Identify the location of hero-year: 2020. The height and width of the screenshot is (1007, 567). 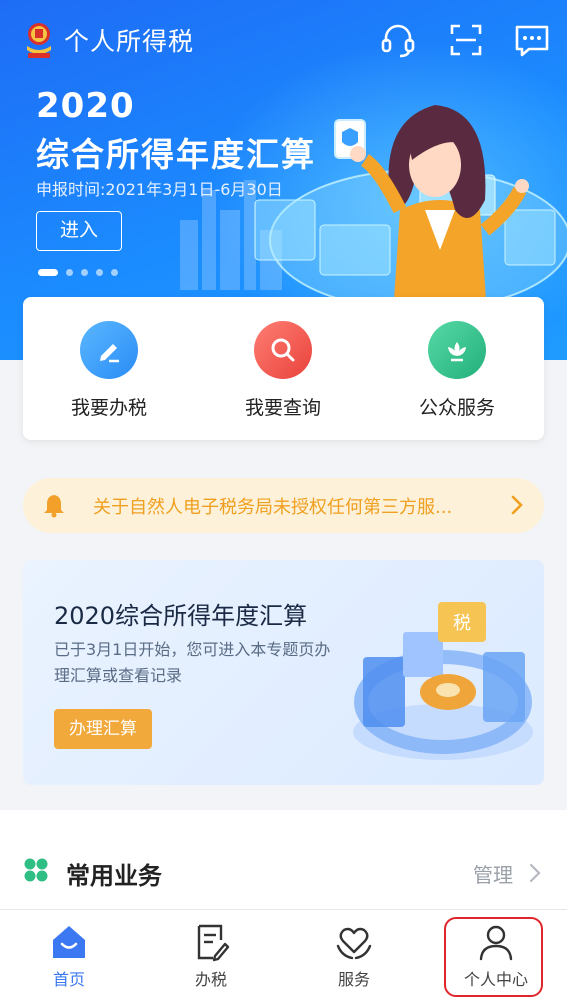
(85, 106).